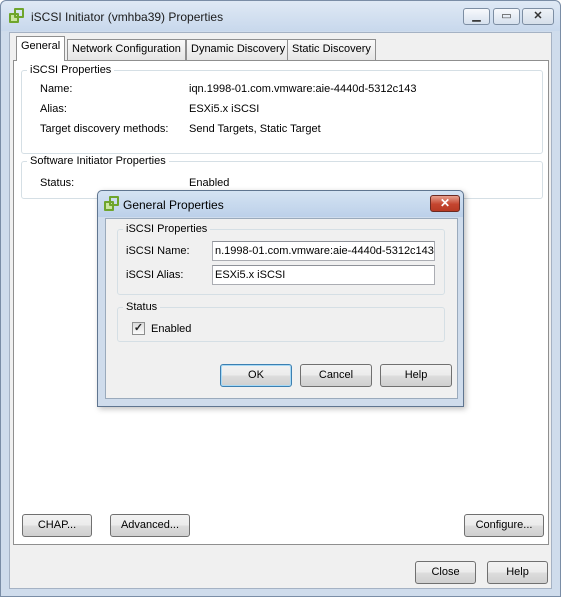 The image size is (561, 597). Describe the element at coordinates (517, 572) in the screenshot. I see `help-button: Help` at that location.